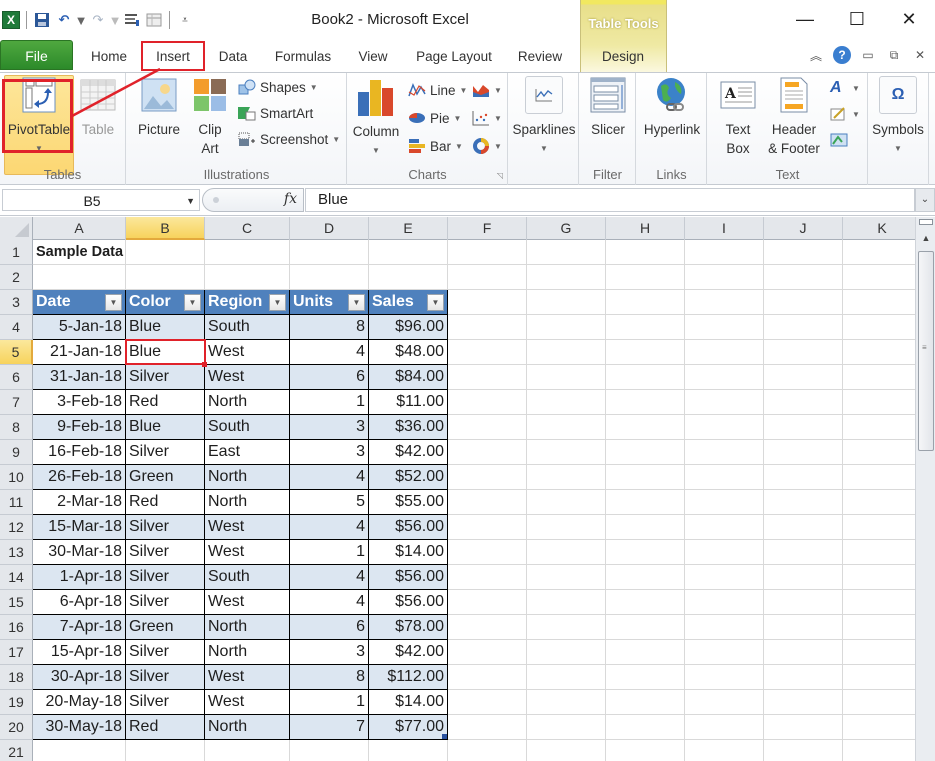  What do you see at coordinates (437, 90) in the screenshot?
I see `line-chart-button: Line ▼` at bounding box center [437, 90].